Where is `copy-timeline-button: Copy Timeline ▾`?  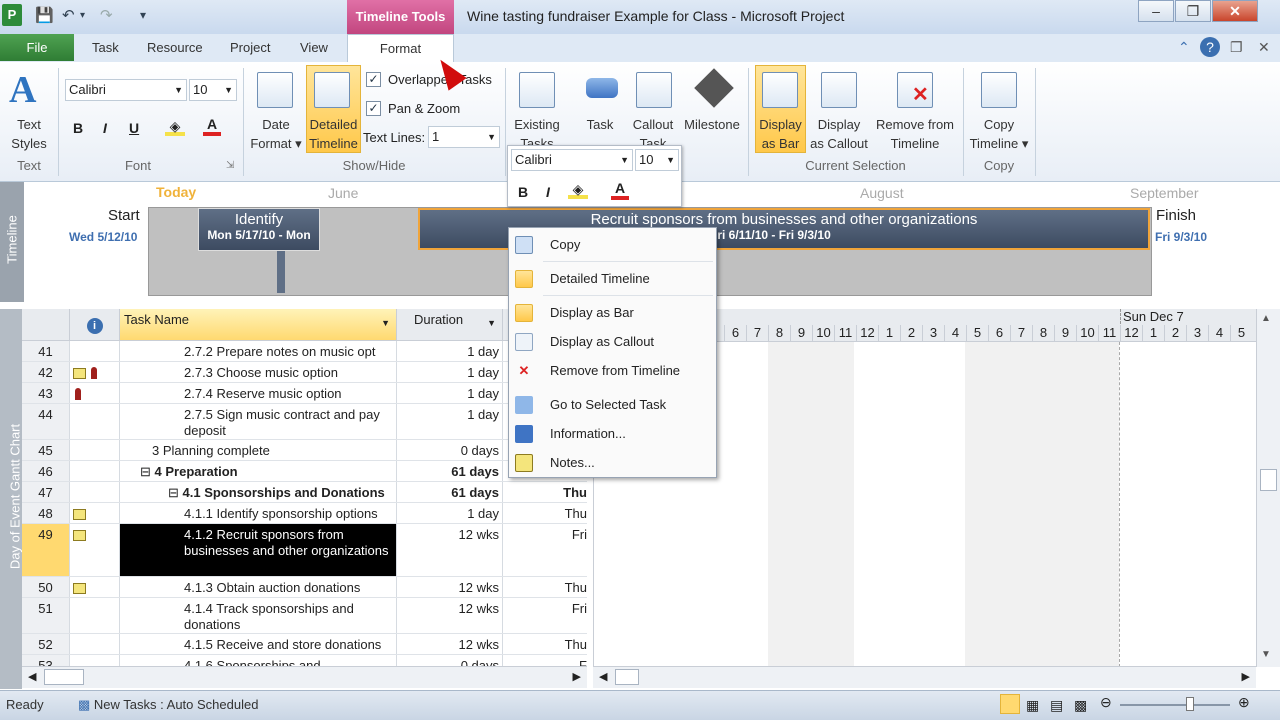
copy-timeline-button: Copy Timeline ▾ is located at coordinates (999, 134).